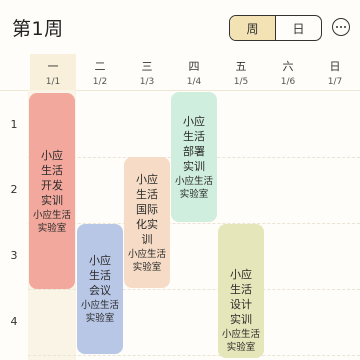  I want to click on course-card-deploy-training: 小应生活部署实训 小应生活实验室, so click(194, 157).